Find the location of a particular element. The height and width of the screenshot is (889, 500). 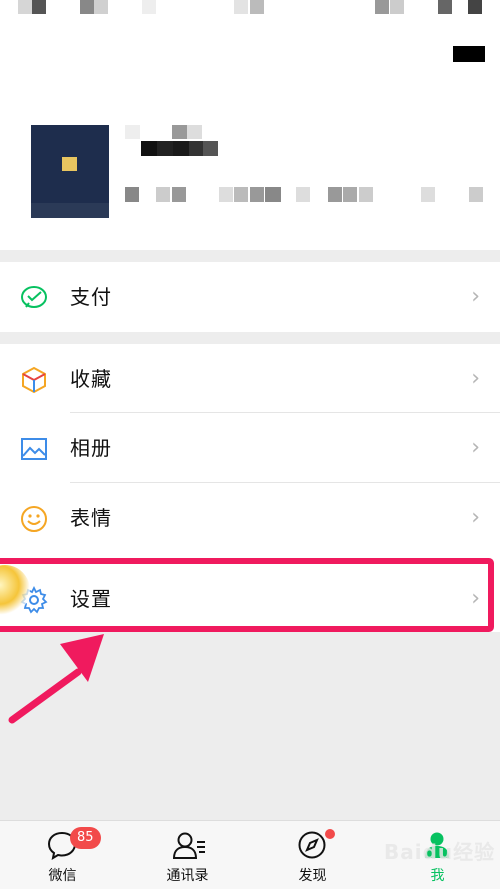

compass-icon is located at coordinates (312, 845).